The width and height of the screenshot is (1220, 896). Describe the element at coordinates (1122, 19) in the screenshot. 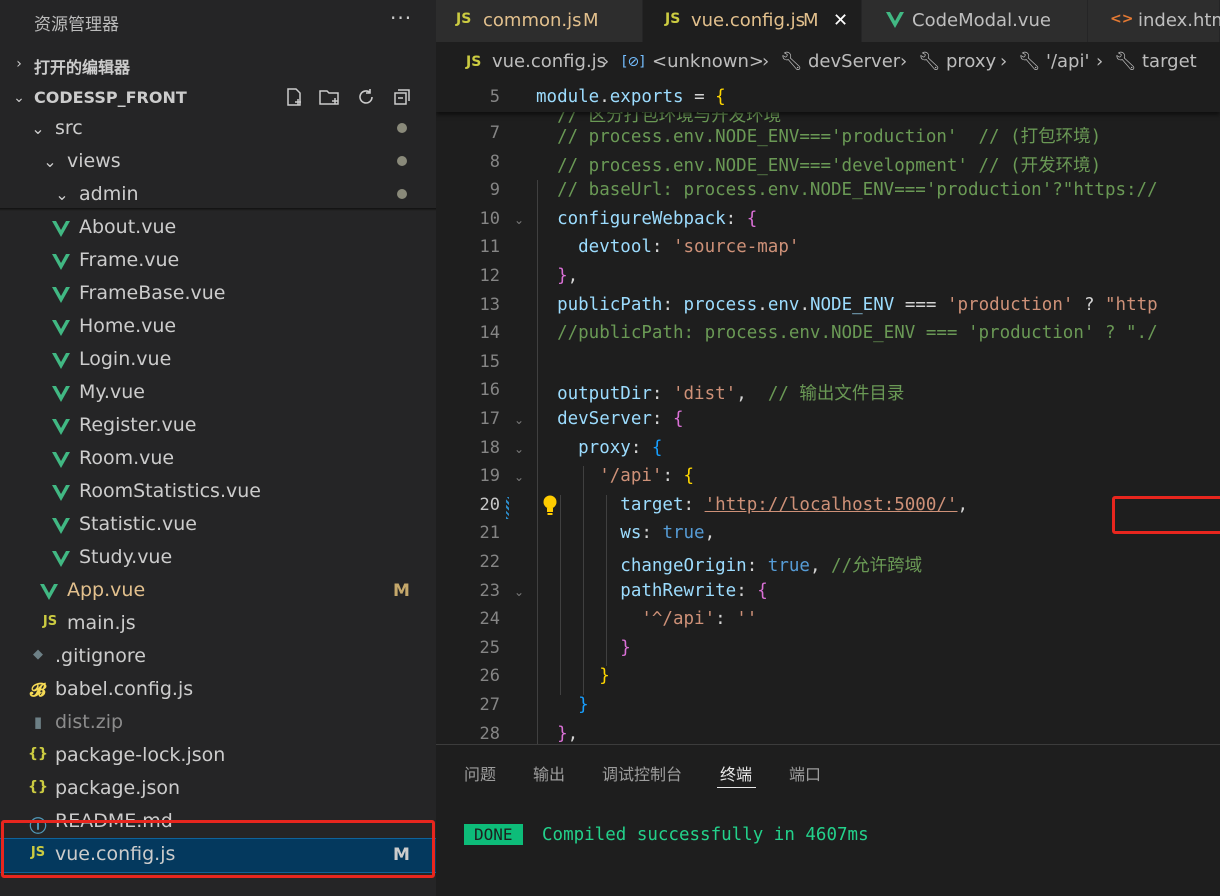

I see `html-icon: <>` at that location.